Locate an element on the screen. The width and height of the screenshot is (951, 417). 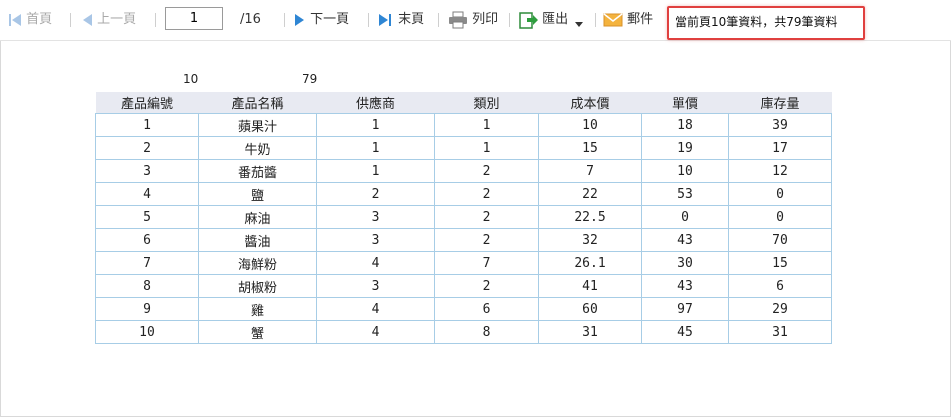
cost-price-cell: 41 is located at coordinates (590, 286).